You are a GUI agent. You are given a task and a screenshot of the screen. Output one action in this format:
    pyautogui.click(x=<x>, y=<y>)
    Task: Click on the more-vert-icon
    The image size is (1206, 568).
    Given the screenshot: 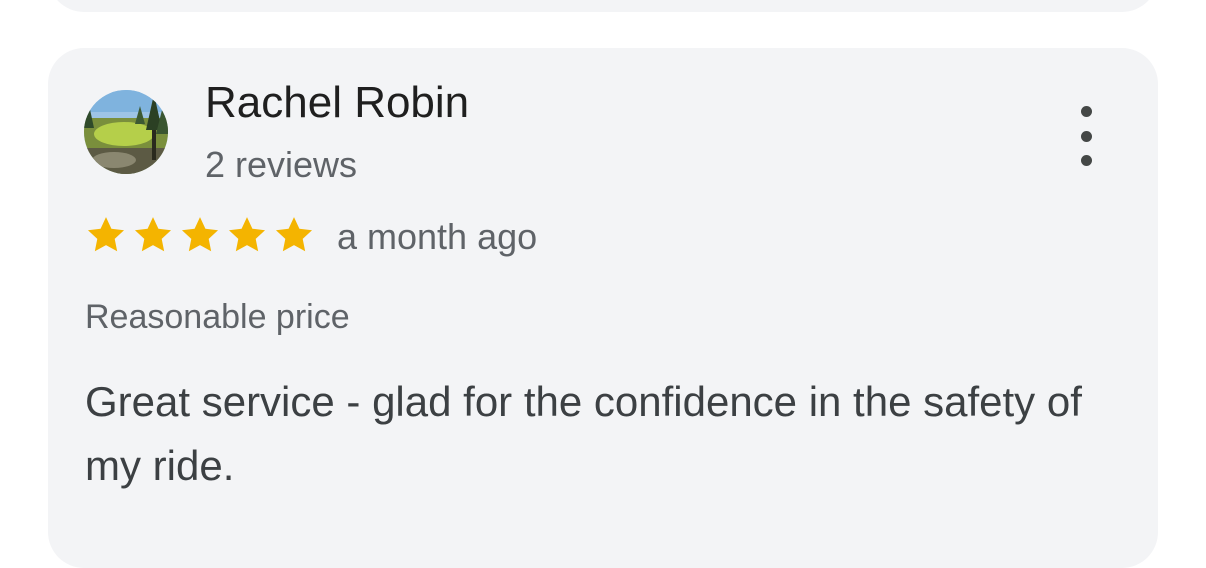 What is the action you would take?
    pyautogui.click(x=1086, y=136)
    